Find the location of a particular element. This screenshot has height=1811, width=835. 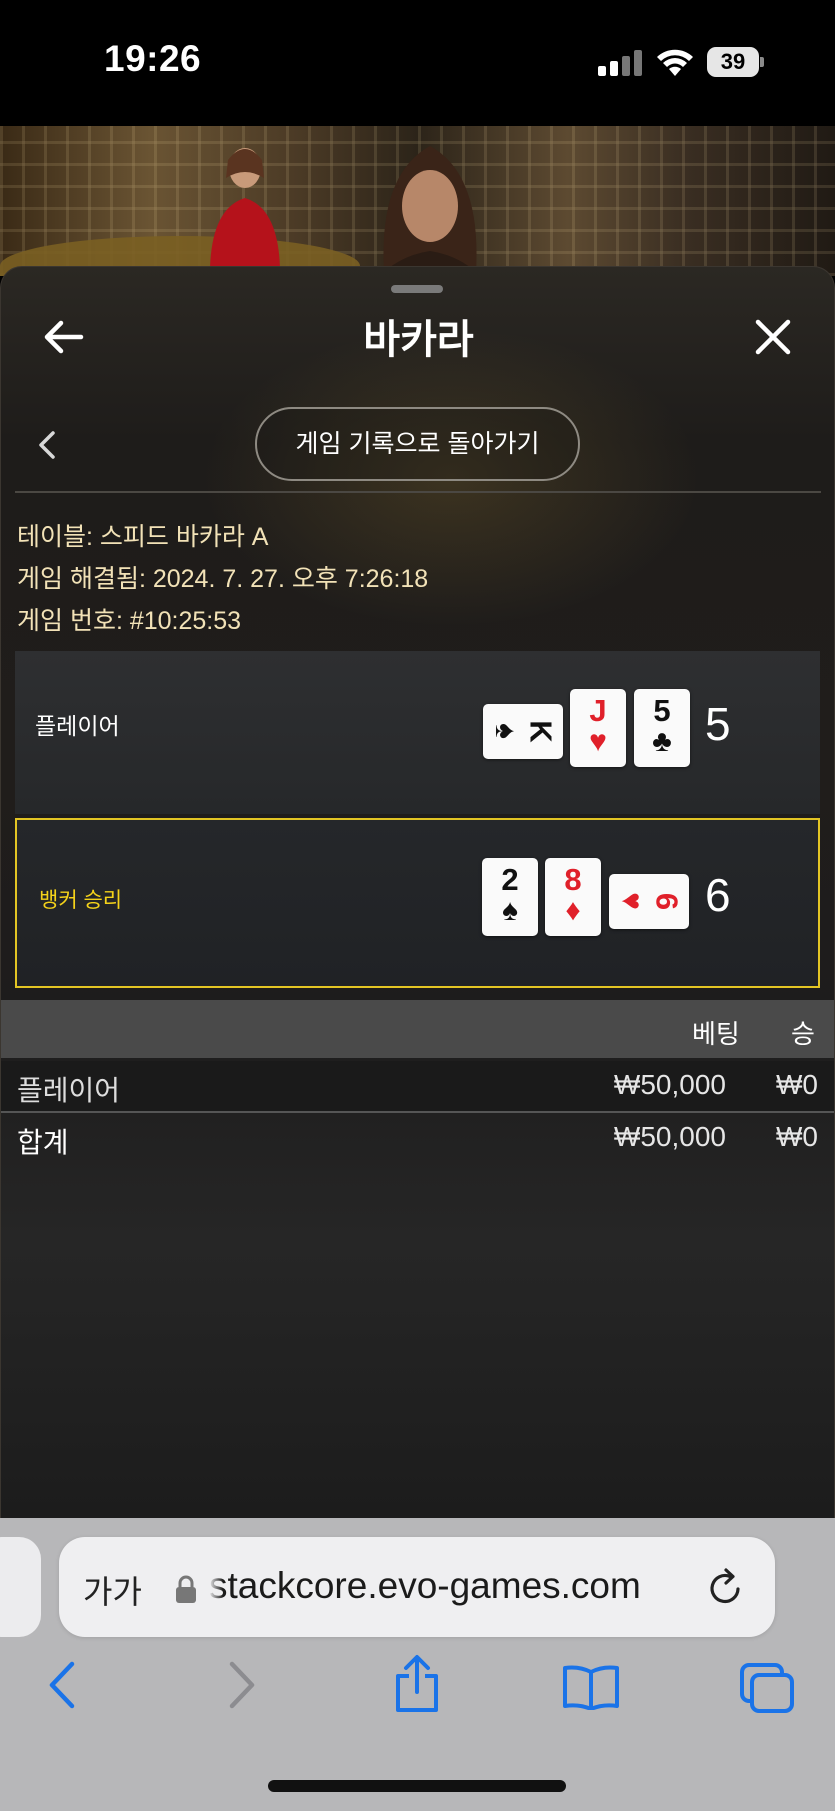

total-bet: ₩50,000 is located at coordinates (669, 1136).